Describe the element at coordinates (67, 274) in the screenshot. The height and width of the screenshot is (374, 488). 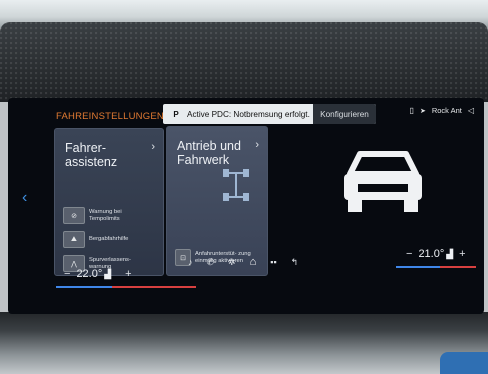
I see `temp-decrease-button: −` at that location.